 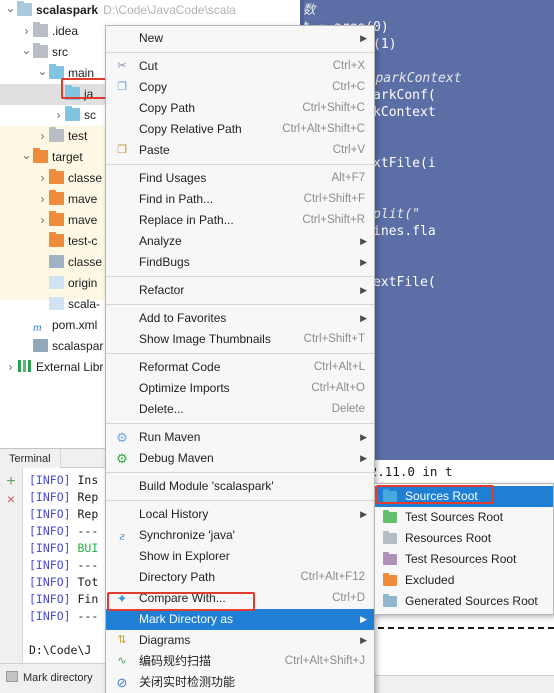 I want to click on menu-item-copy-relative-path: Copy Relative Path Ctrl+Alt+Shift+C, so click(x=240, y=129).